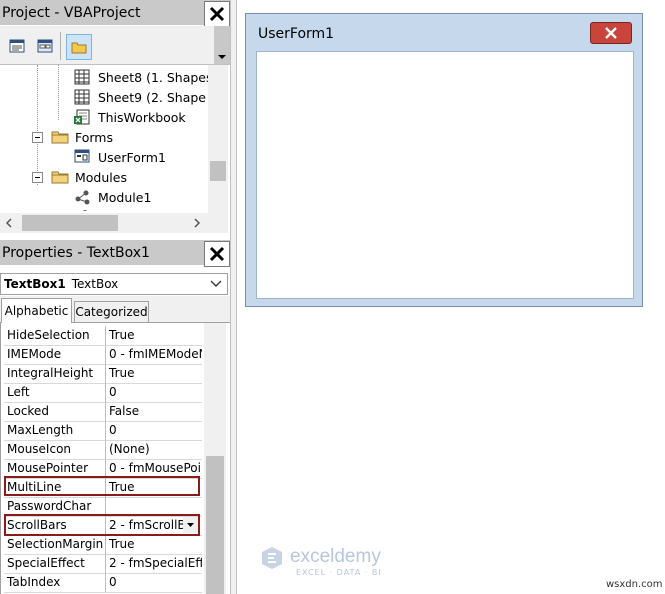 This screenshot has width=665, height=594. What do you see at coordinates (103, 374) in the screenshot?
I see `property-row: IntegralHeight True` at bounding box center [103, 374].